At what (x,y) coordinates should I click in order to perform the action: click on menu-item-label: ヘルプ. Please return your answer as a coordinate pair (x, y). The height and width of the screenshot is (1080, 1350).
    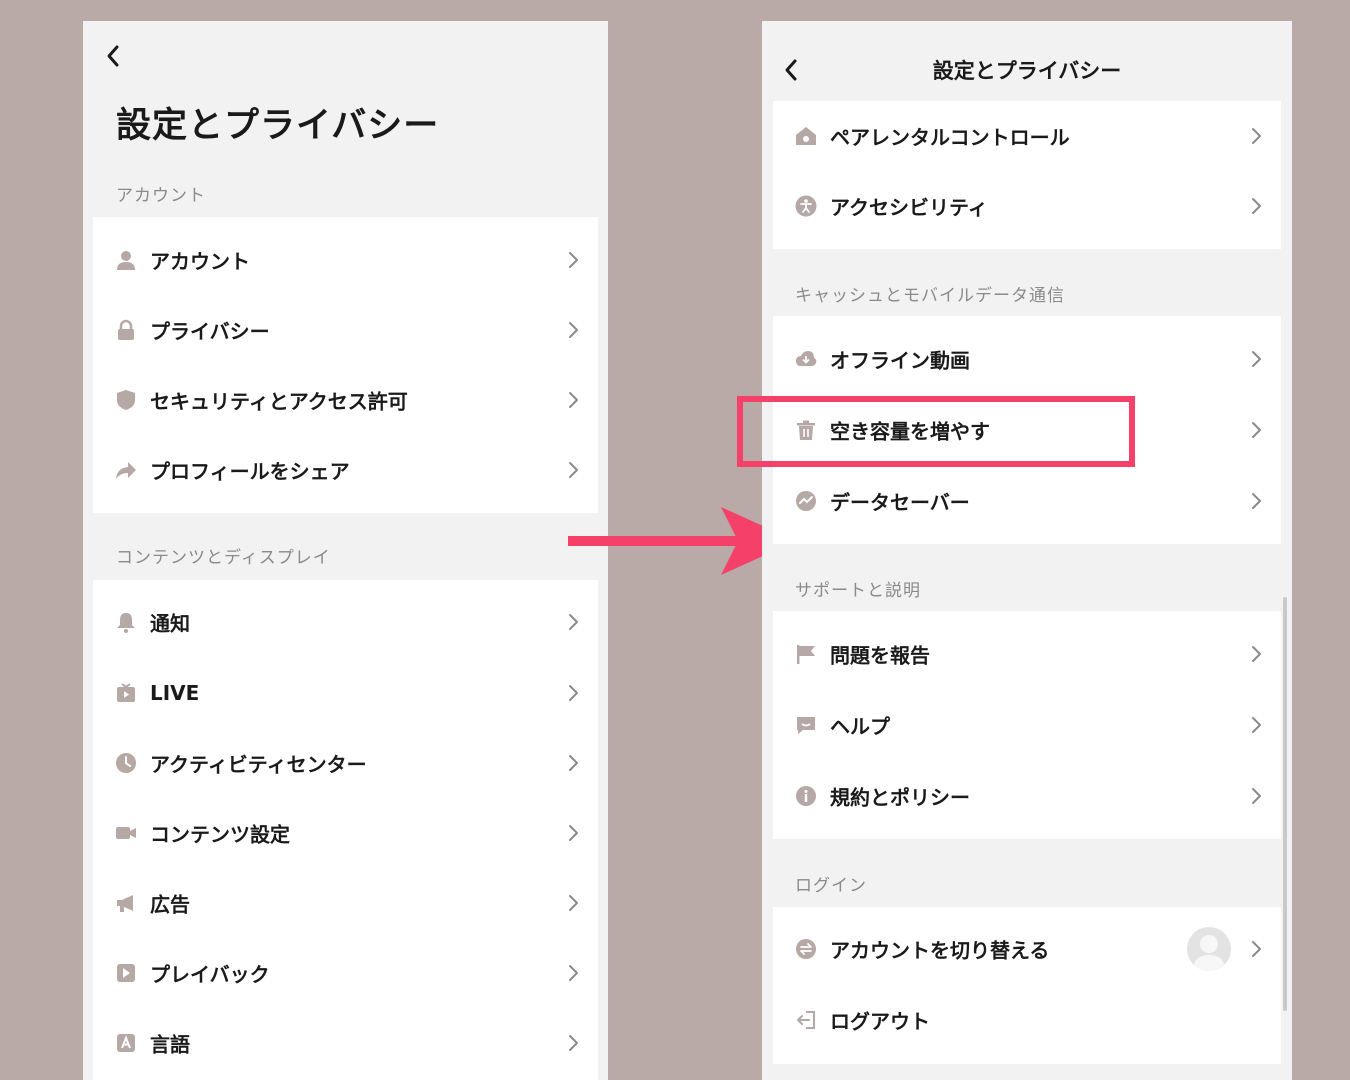
    Looking at the image, I should click on (860, 726).